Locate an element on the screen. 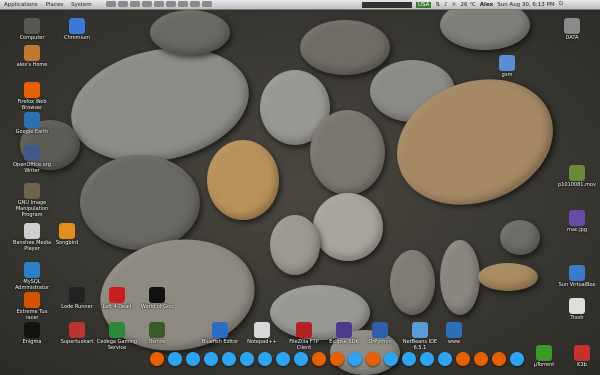  utorrent-icon is located at coordinates (544, 353).